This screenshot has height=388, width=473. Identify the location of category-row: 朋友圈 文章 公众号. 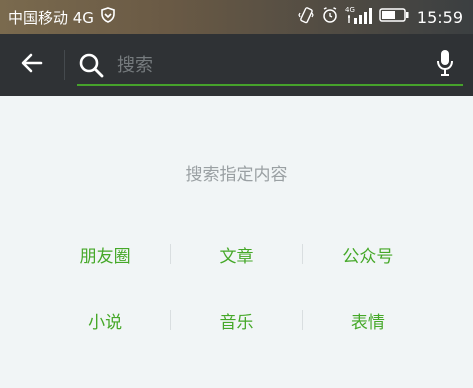
(236, 254).